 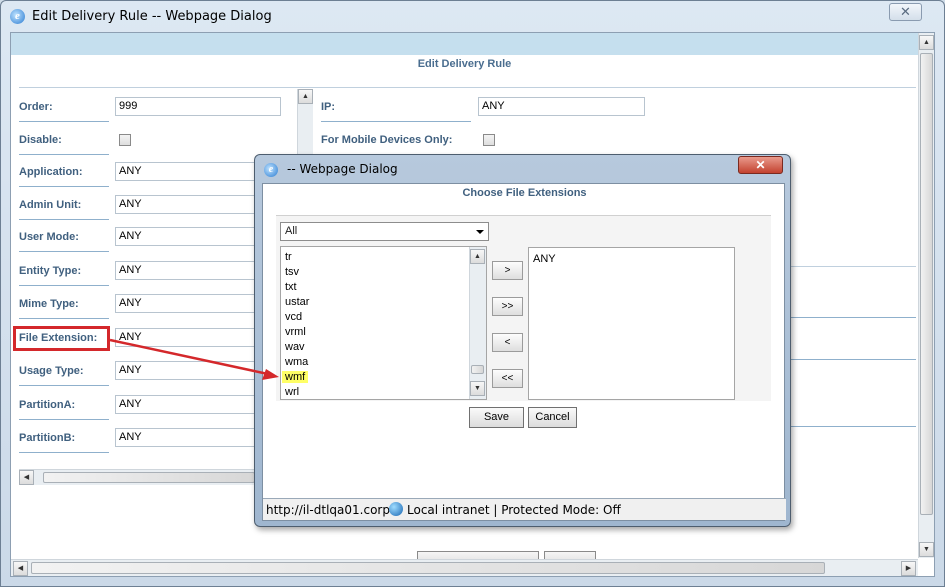 What do you see at coordinates (464, 64) in the screenshot?
I see `page-title: Edit Delivery Rule` at bounding box center [464, 64].